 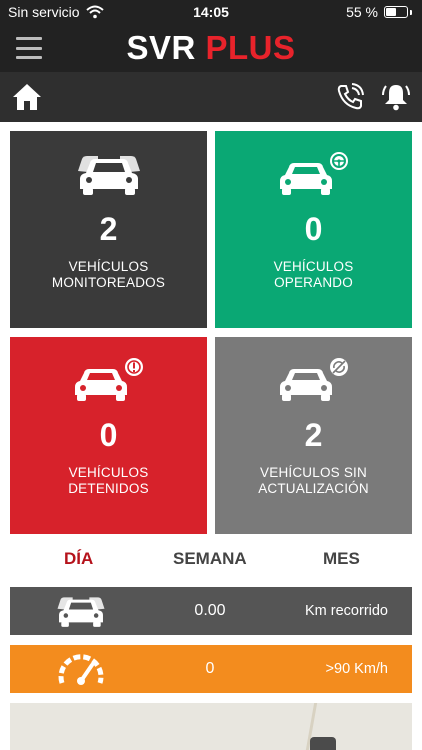 I want to click on km-recorrido-row: 0.00 Km recorrido, so click(x=211, y=611).